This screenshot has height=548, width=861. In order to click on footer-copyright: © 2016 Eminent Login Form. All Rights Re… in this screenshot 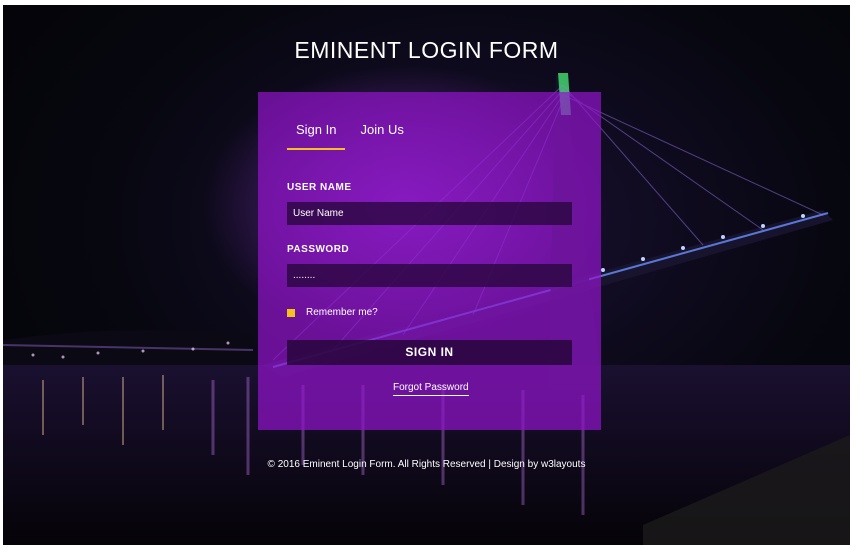, I will do `click(426, 464)`.